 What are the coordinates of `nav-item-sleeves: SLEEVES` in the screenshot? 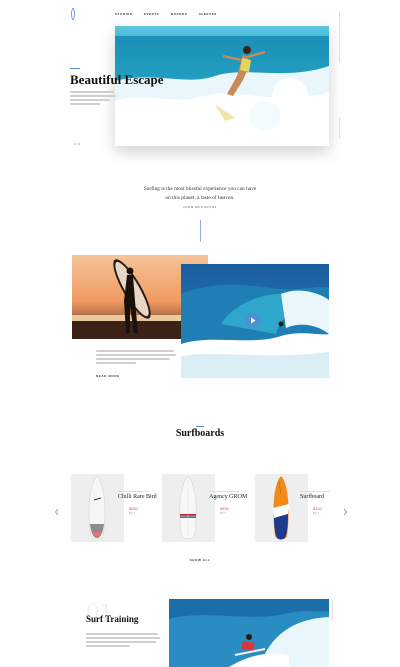 It's located at (208, 14).